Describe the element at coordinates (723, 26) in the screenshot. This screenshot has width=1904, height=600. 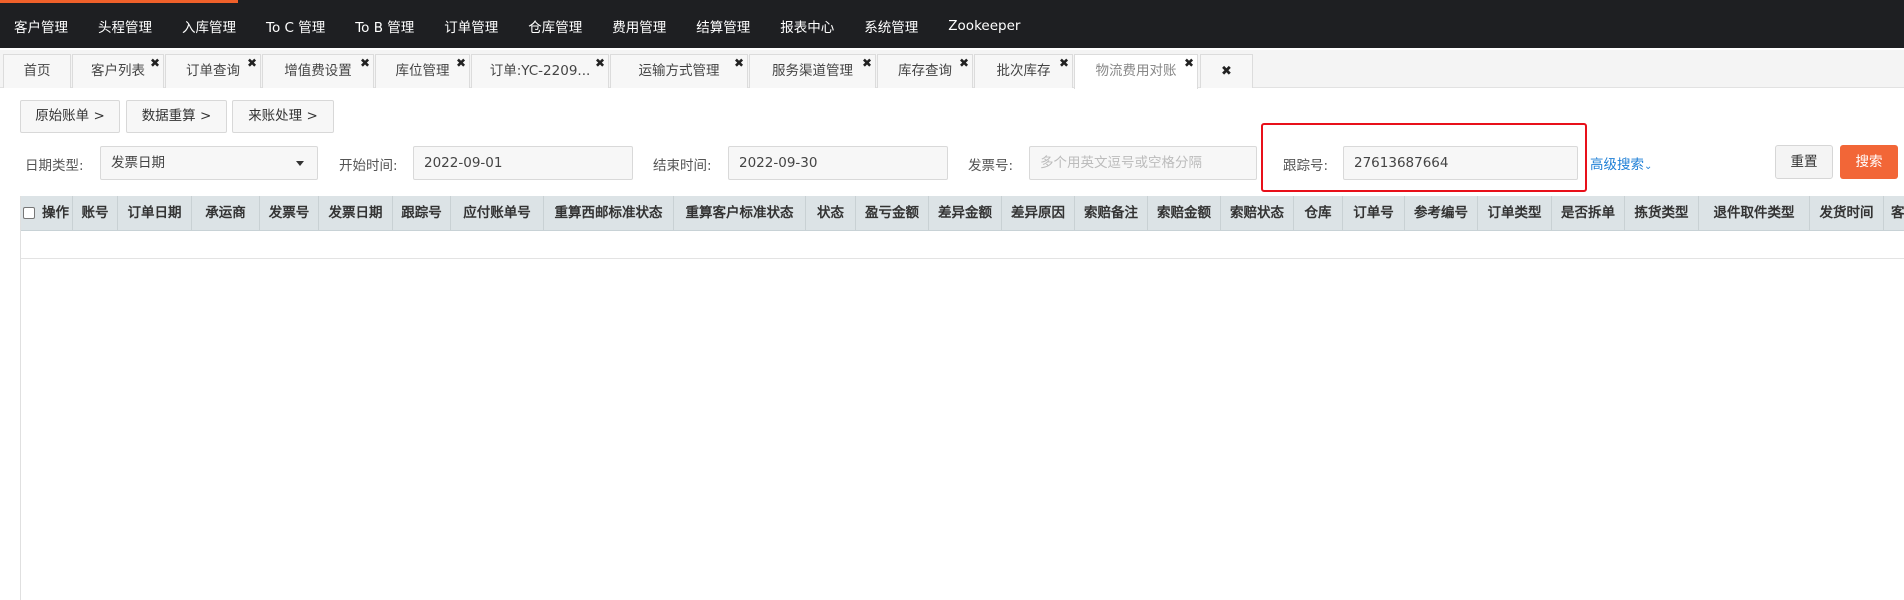
I see `nav-item-8: 结算管理` at that location.